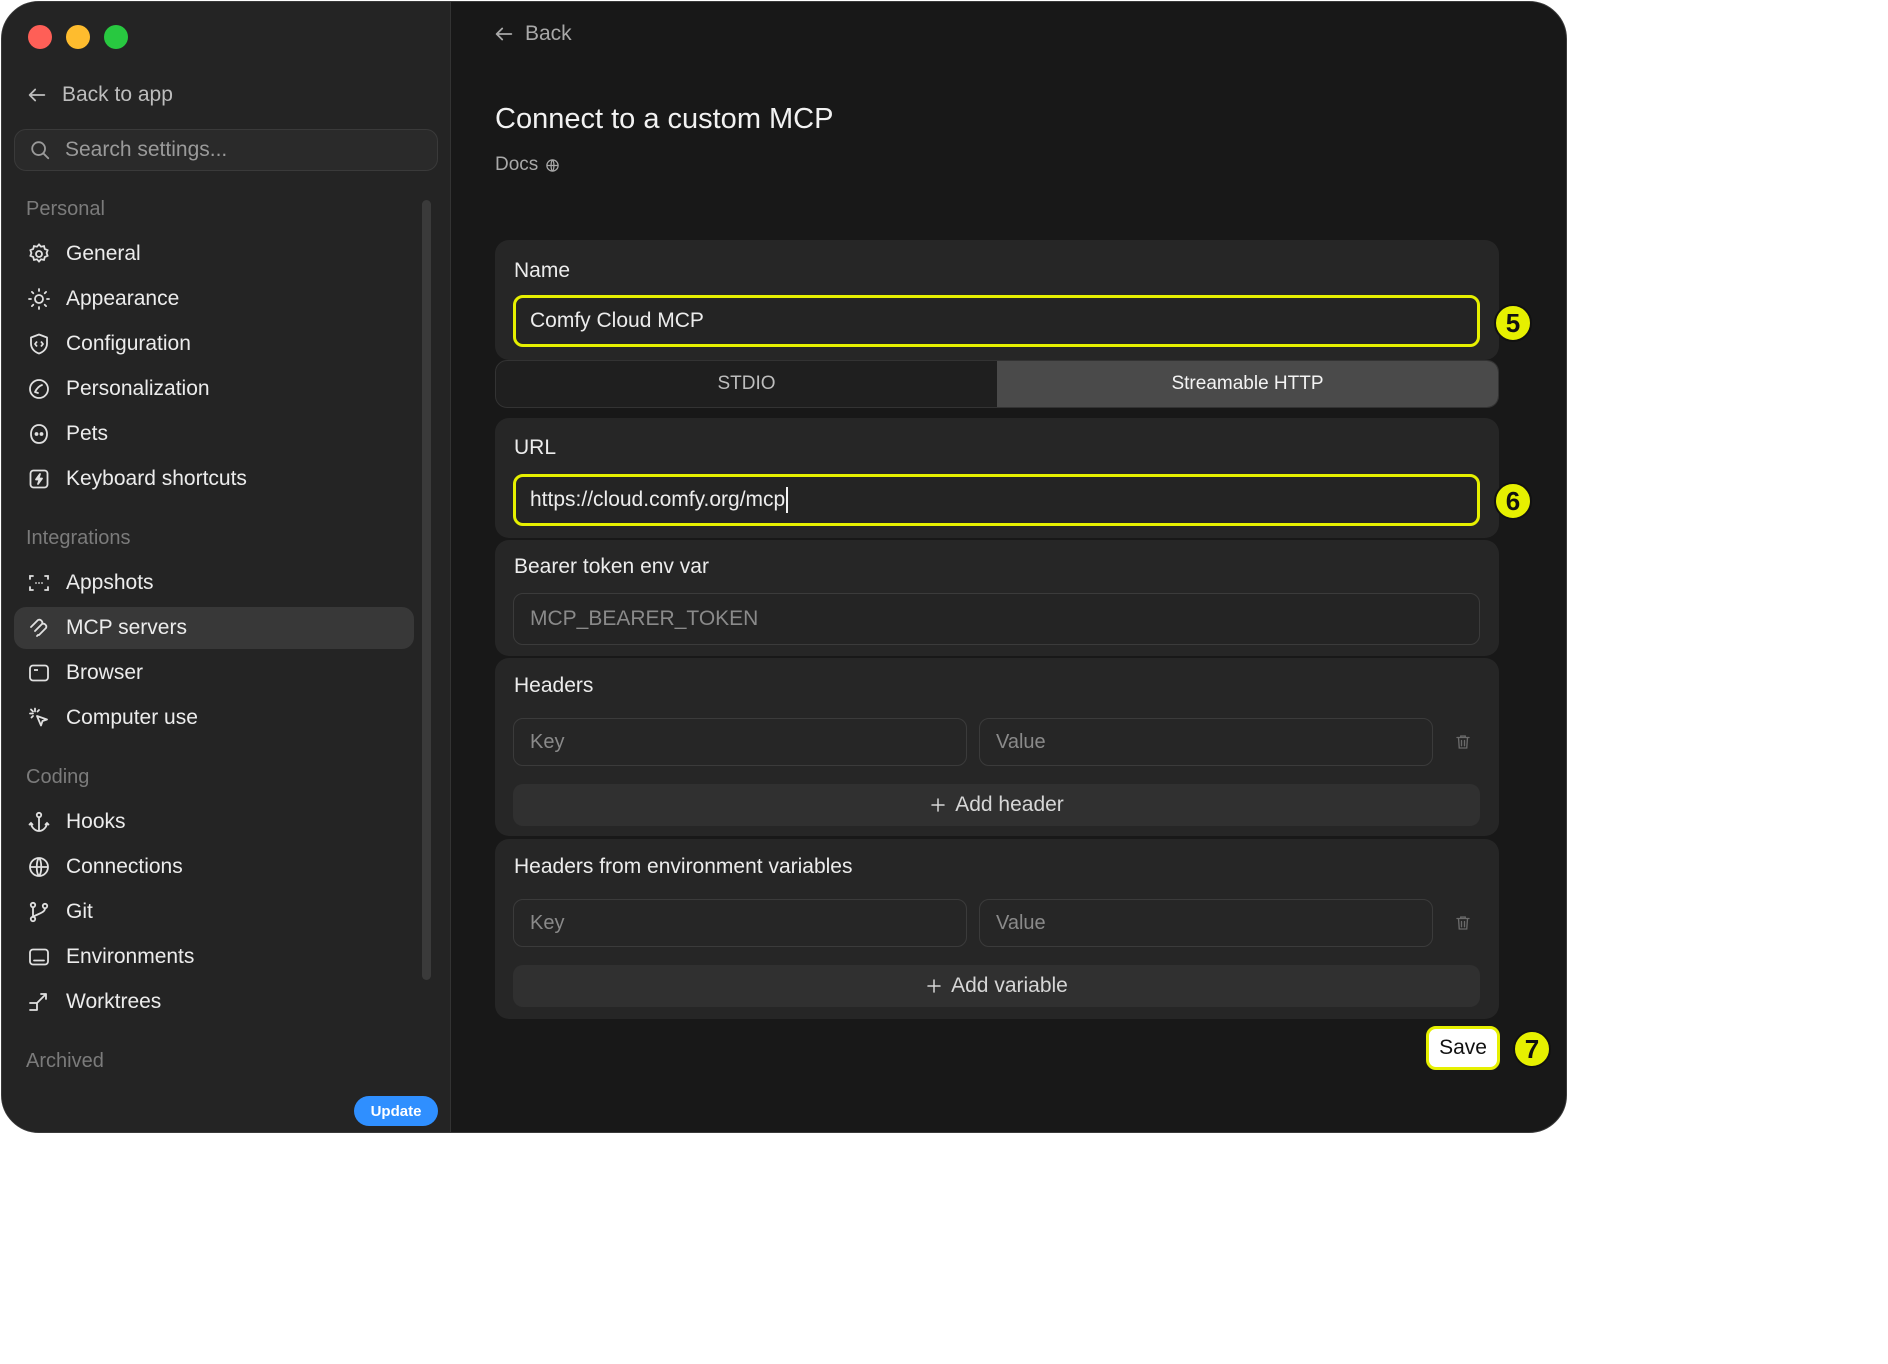  What do you see at coordinates (214, 1002) in the screenshot?
I see `sidebar-item-worktrees: Worktrees` at bounding box center [214, 1002].